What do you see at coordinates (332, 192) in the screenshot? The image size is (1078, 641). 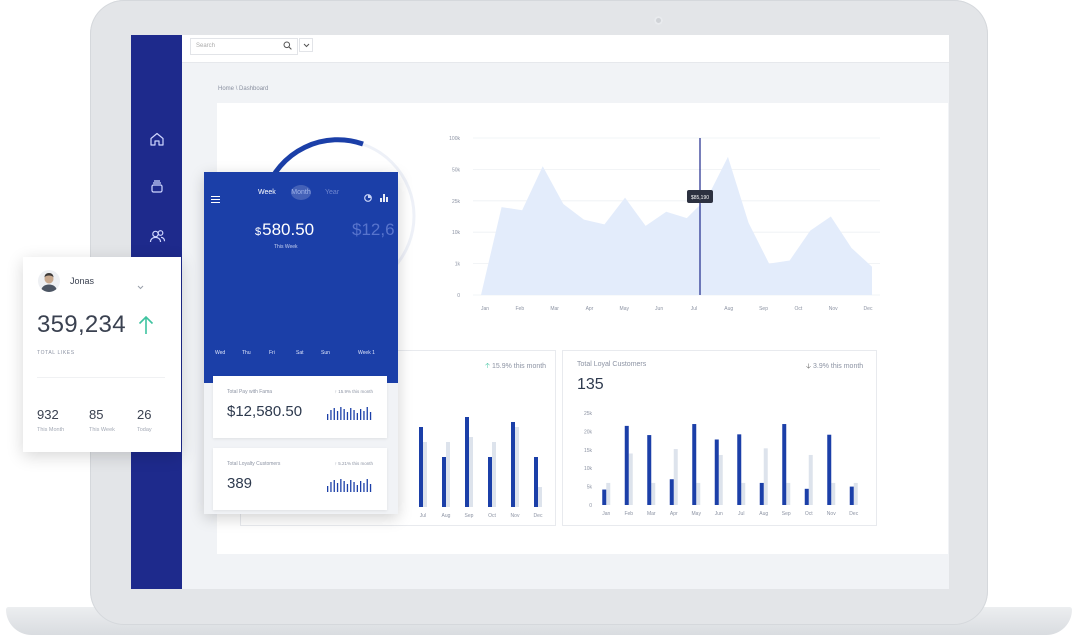 I see `tab-year: Year` at bounding box center [332, 192].